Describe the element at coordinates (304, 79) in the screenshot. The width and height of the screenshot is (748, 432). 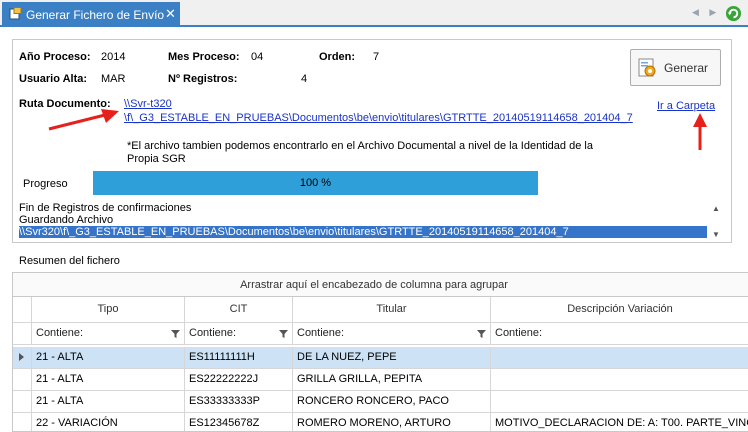
I see `registros-value: 4` at that location.